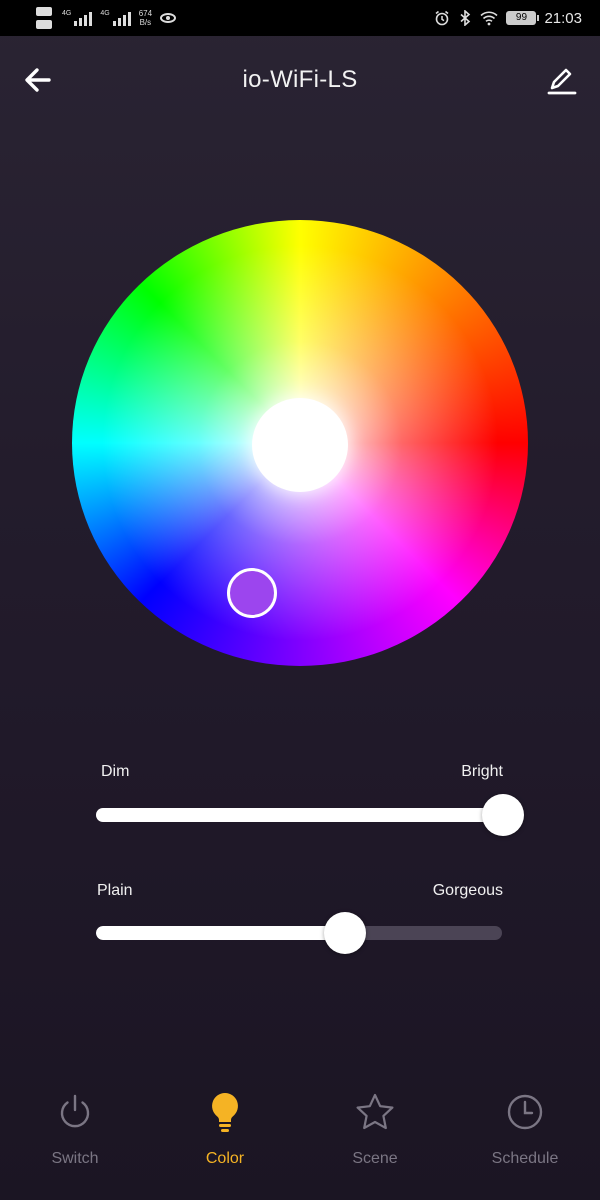 This screenshot has height=1200, width=600. What do you see at coordinates (45, 18) in the screenshot?
I see `sim-card-icon` at bounding box center [45, 18].